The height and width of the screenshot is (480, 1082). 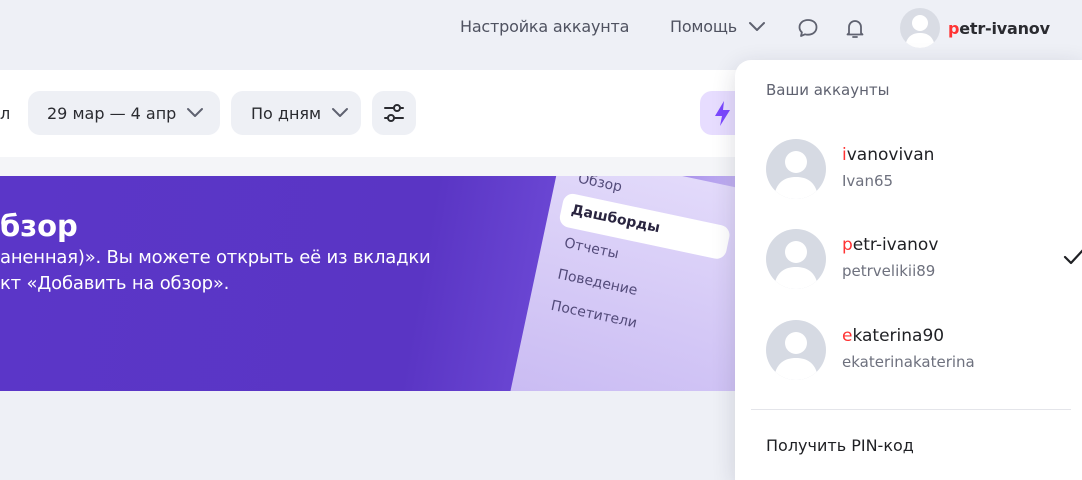 I want to click on grouping-select: По дням, so click(x=296, y=113).